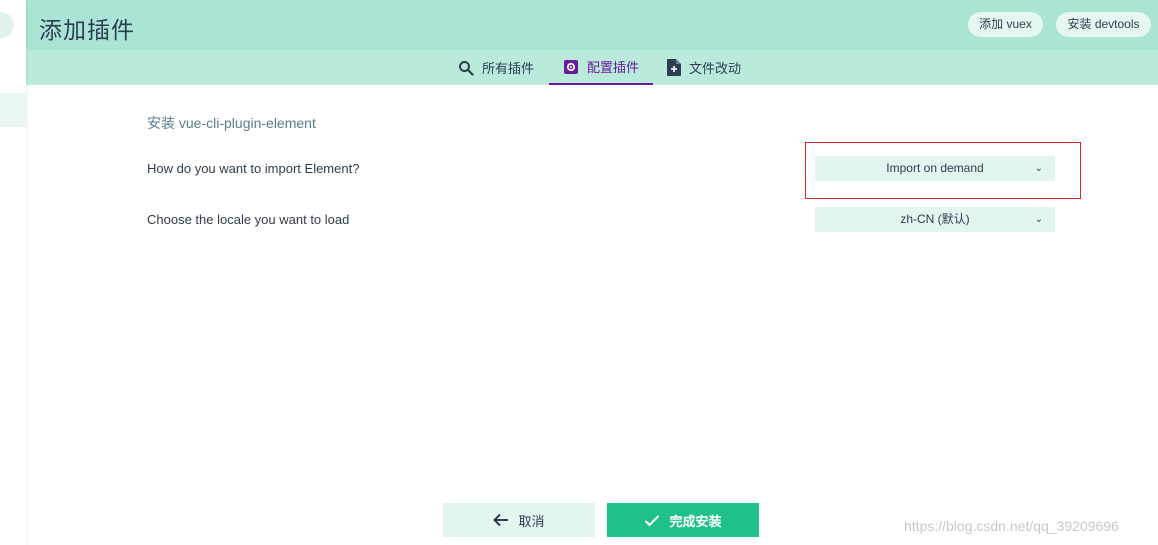 This screenshot has width=1158, height=545. I want to click on prompt-import-label: How do you want to import Element?, so click(253, 168).